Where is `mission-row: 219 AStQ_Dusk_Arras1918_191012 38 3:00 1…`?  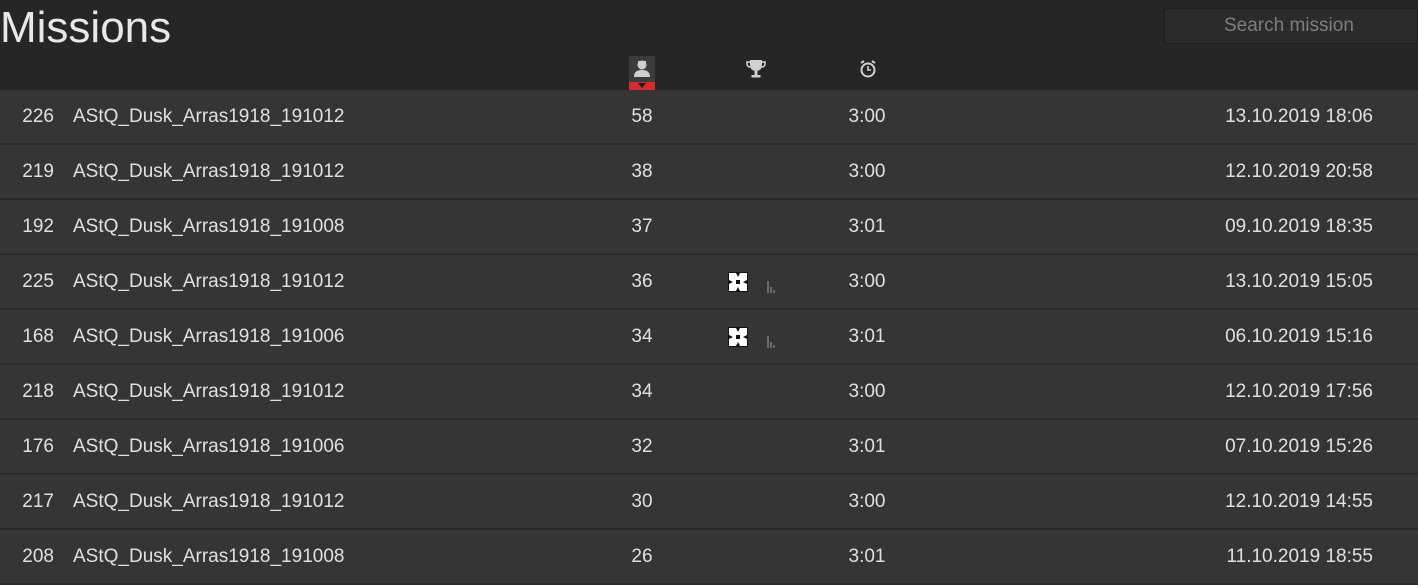 mission-row: 219 AStQ_Dusk_Arras1918_191012 38 3:00 1… is located at coordinates (709, 172).